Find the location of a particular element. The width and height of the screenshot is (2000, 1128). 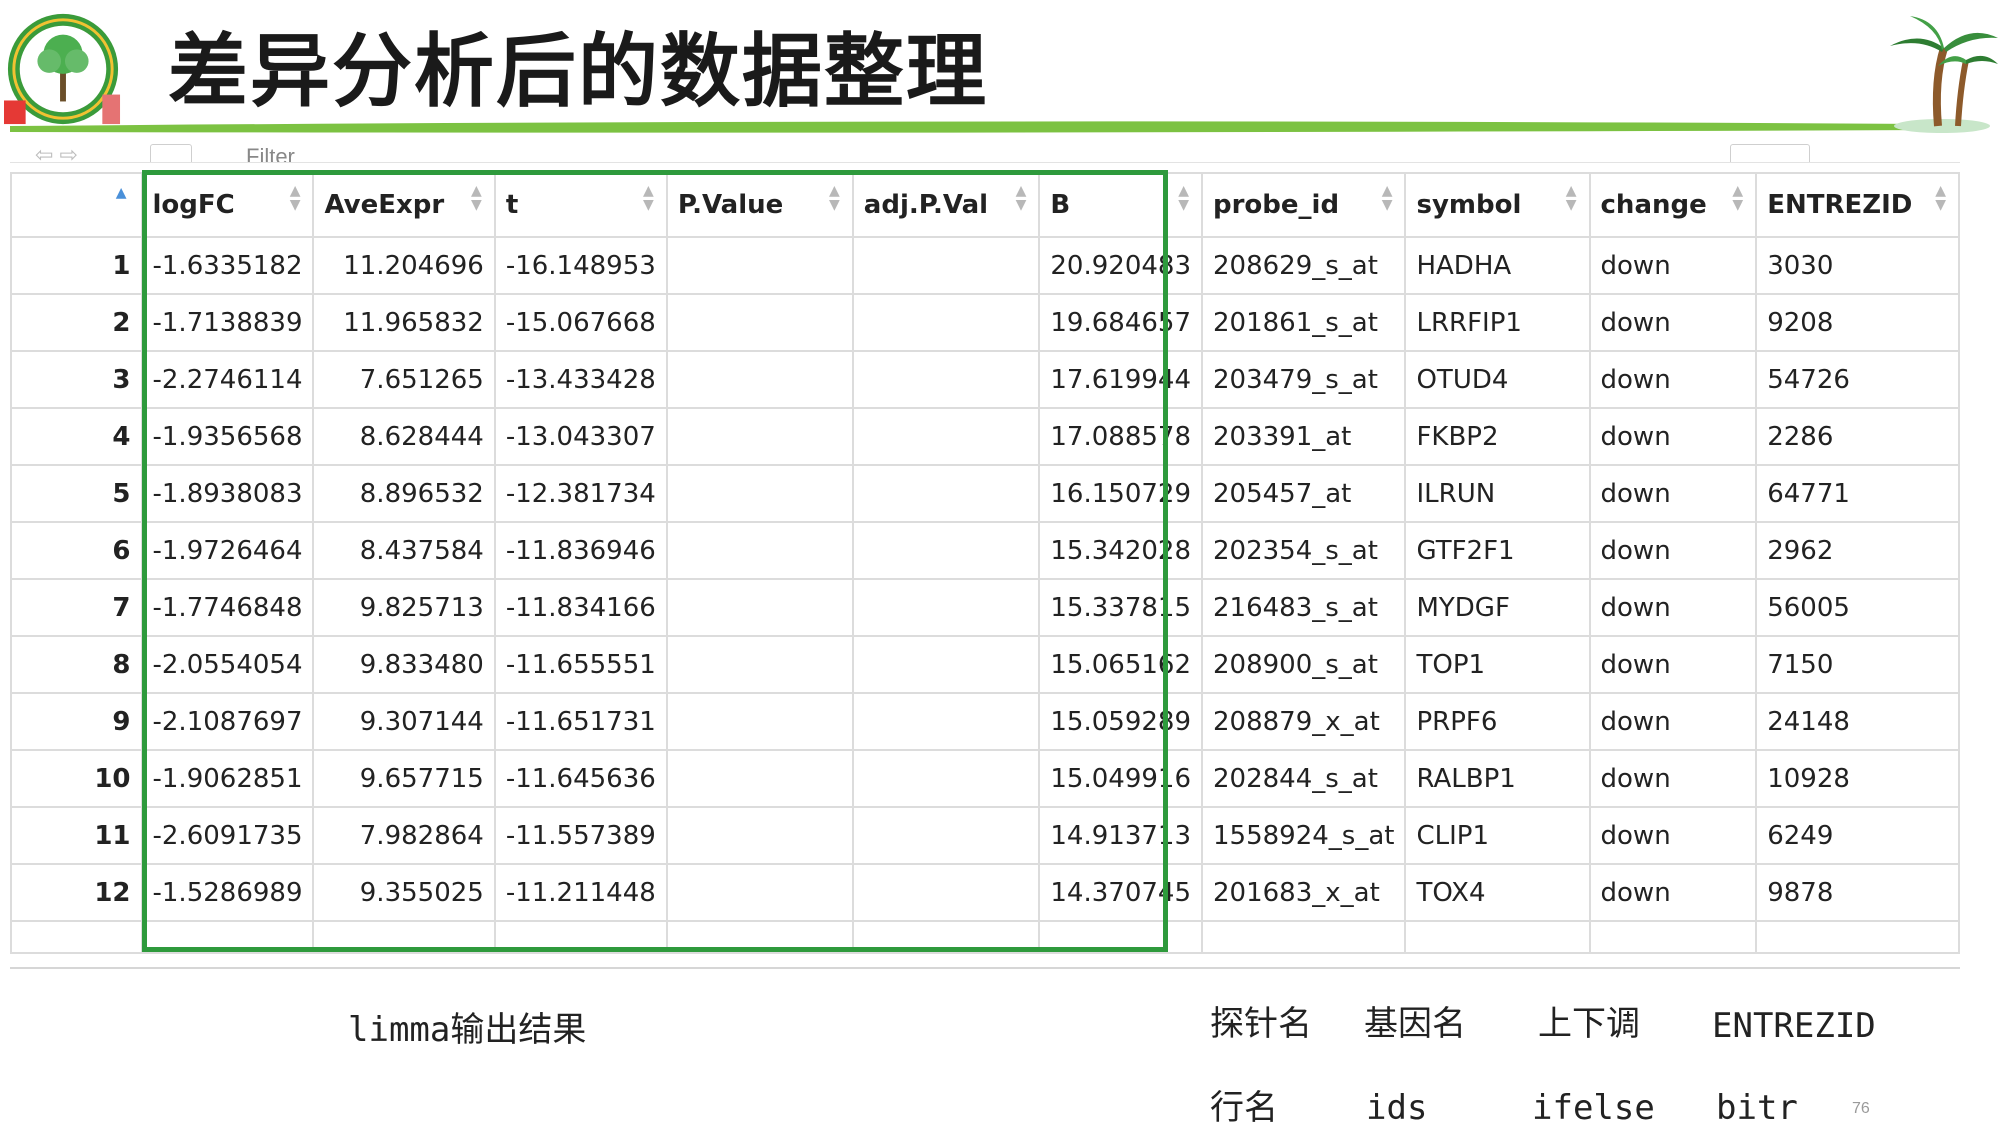

bitr-note: bitr is located at coordinates (1757, 1108).